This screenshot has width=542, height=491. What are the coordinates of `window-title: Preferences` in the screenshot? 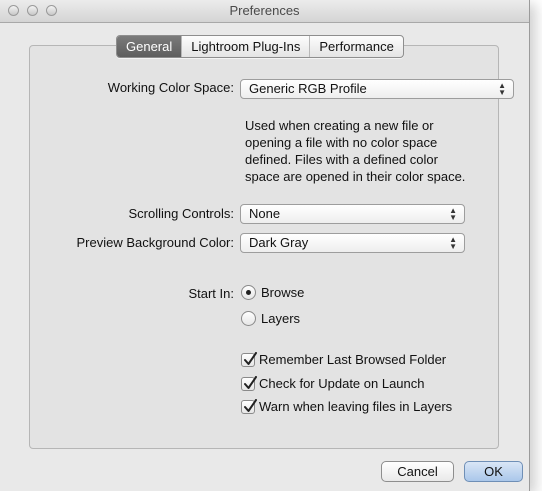 It's located at (264, 10).